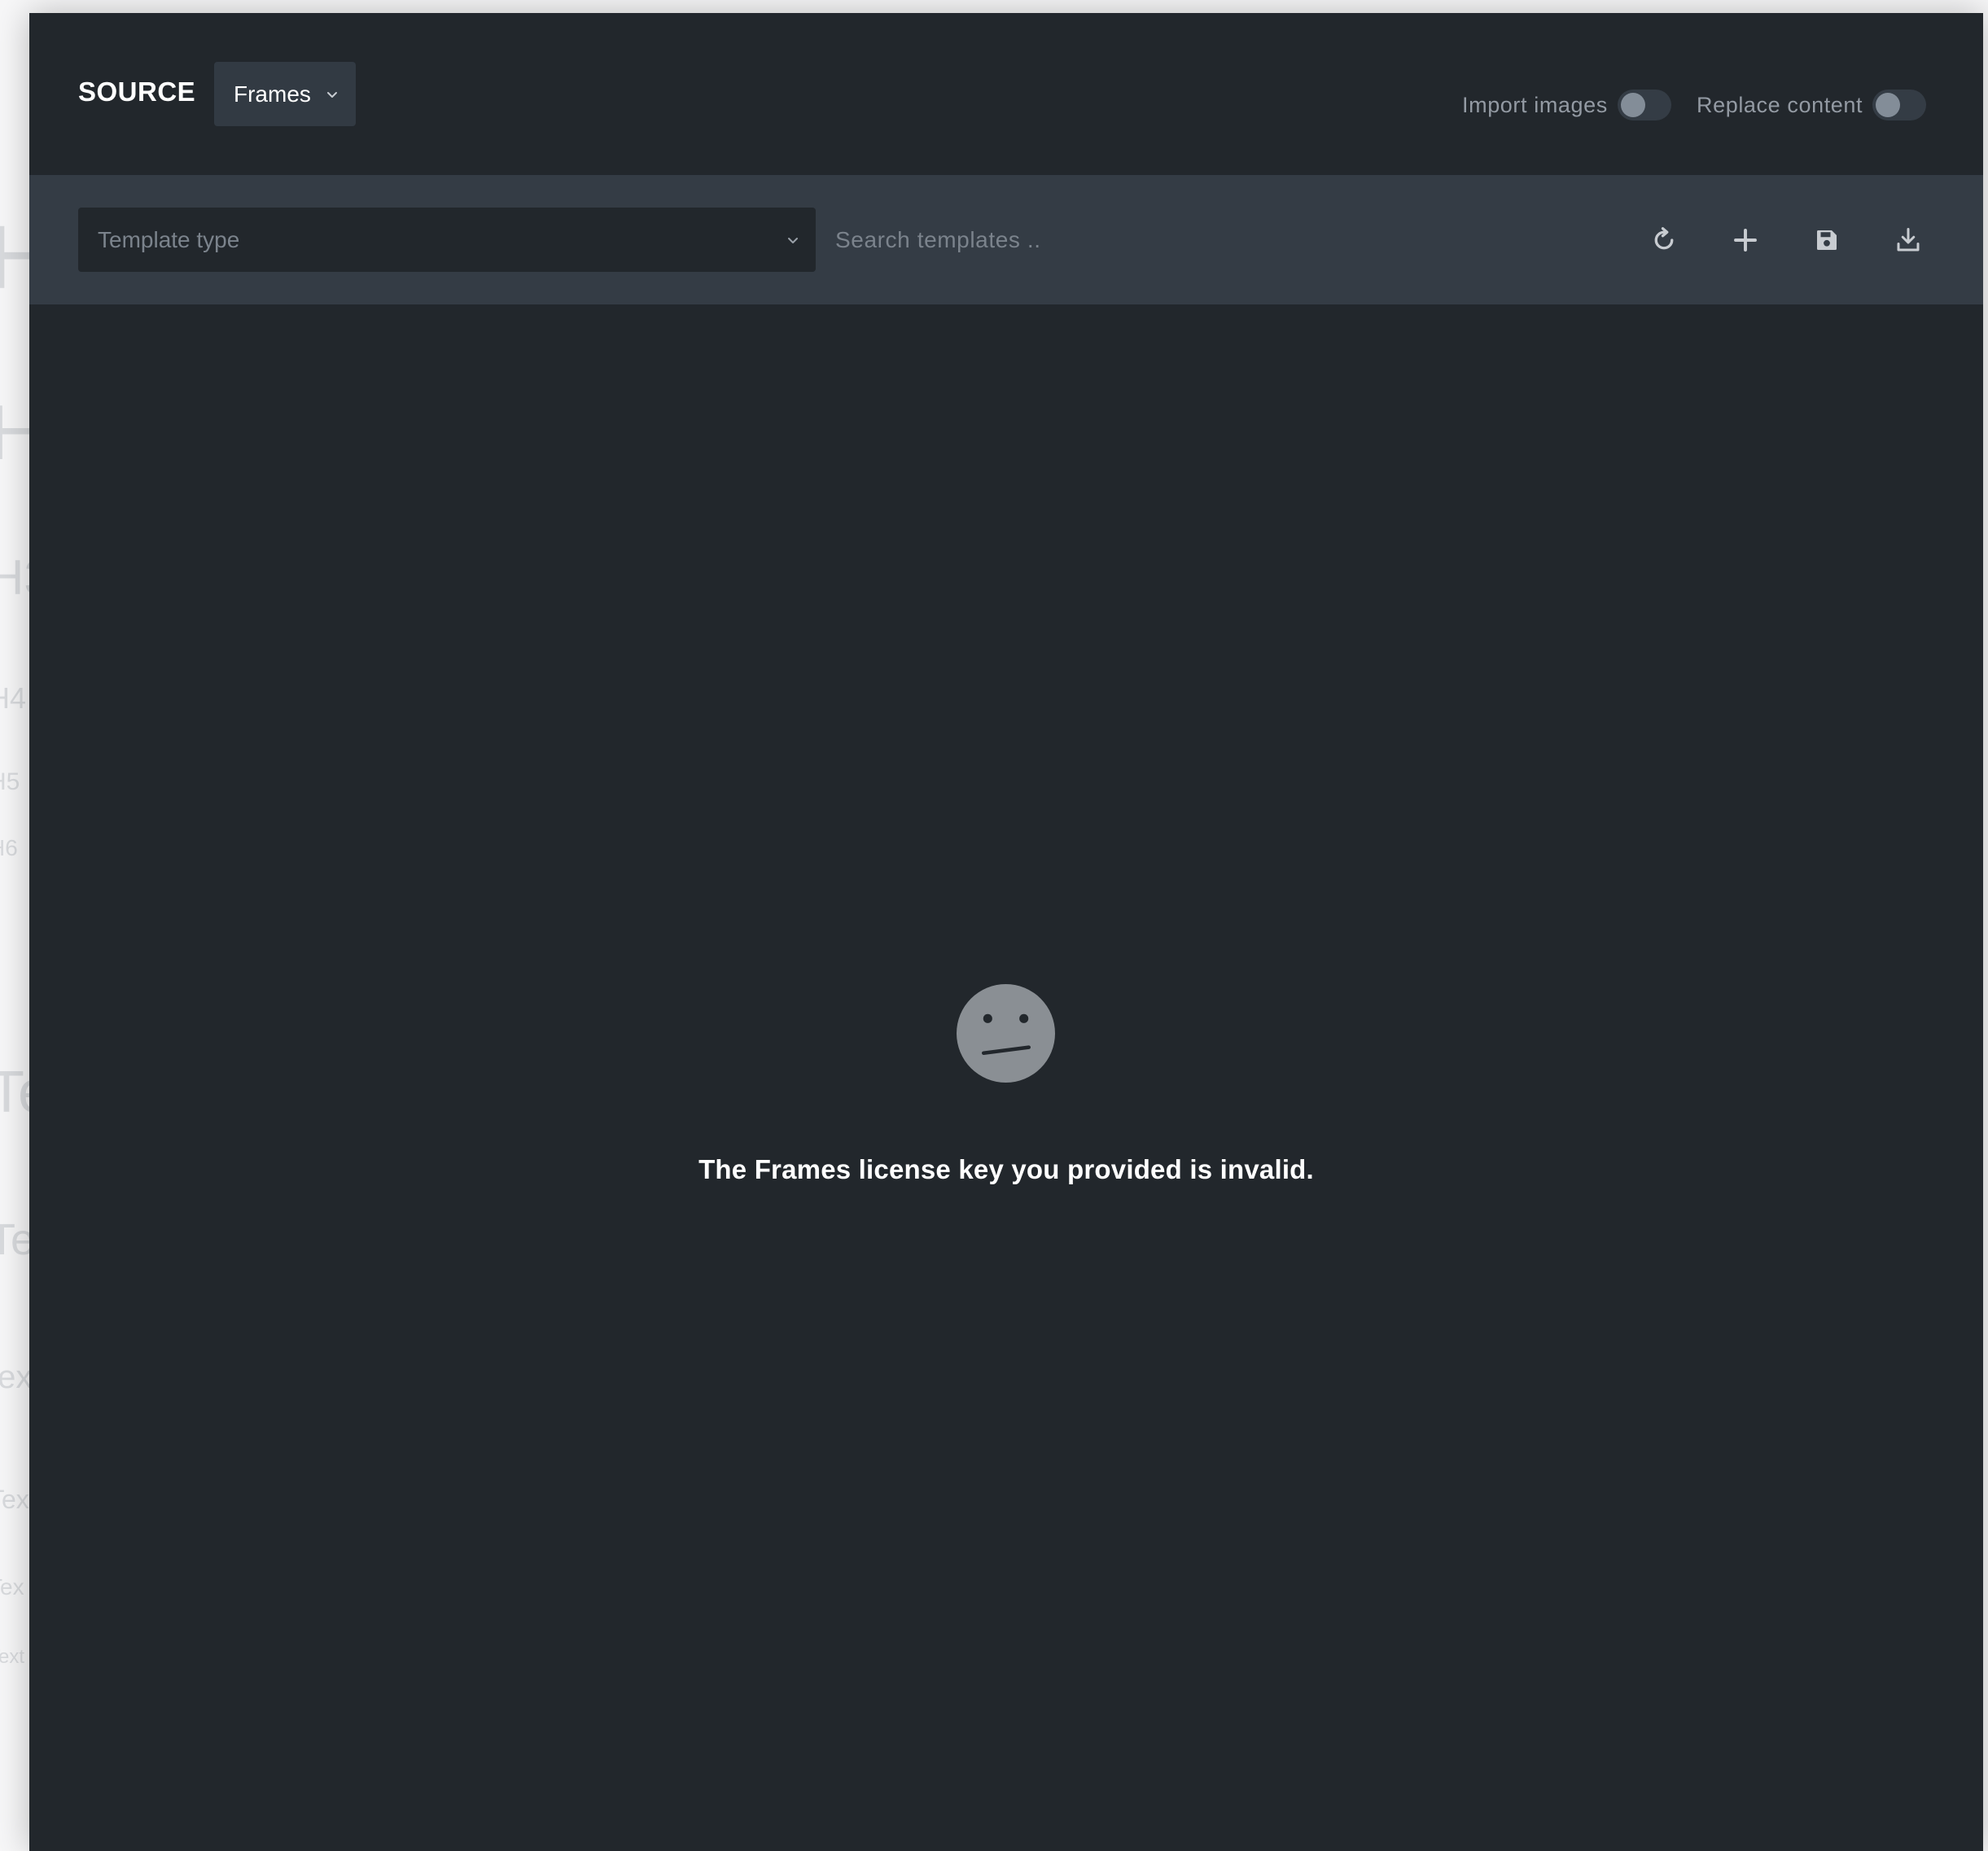 The width and height of the screenshot is (1988, 1851). What do you see at coordinates (1201, 240) in the screenshot?
I see `search-templates-input` at bounding box center [1201, 240].